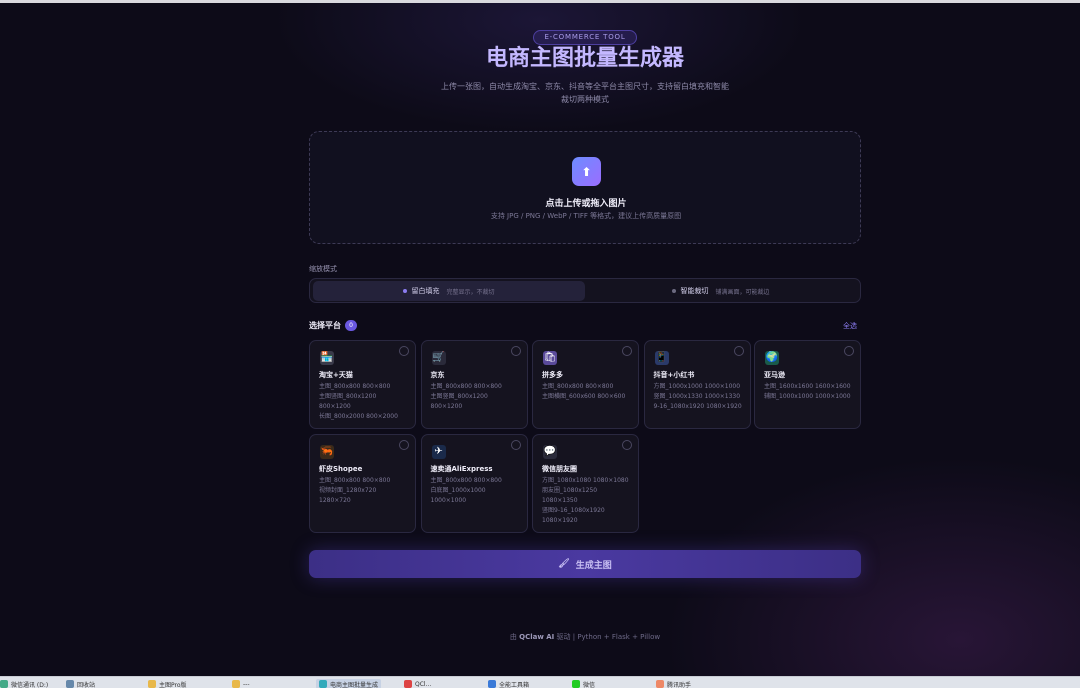  What do you see at coordinates (679, 684) in the screenshot?
I see `taskbar-label: 腾讯助手` at bounding box center [679, 684].